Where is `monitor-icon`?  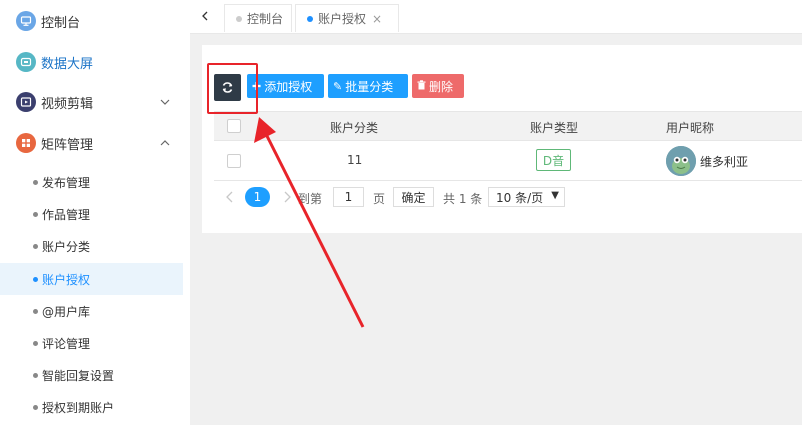
monitor-icon is located at coordinates (26, 21).